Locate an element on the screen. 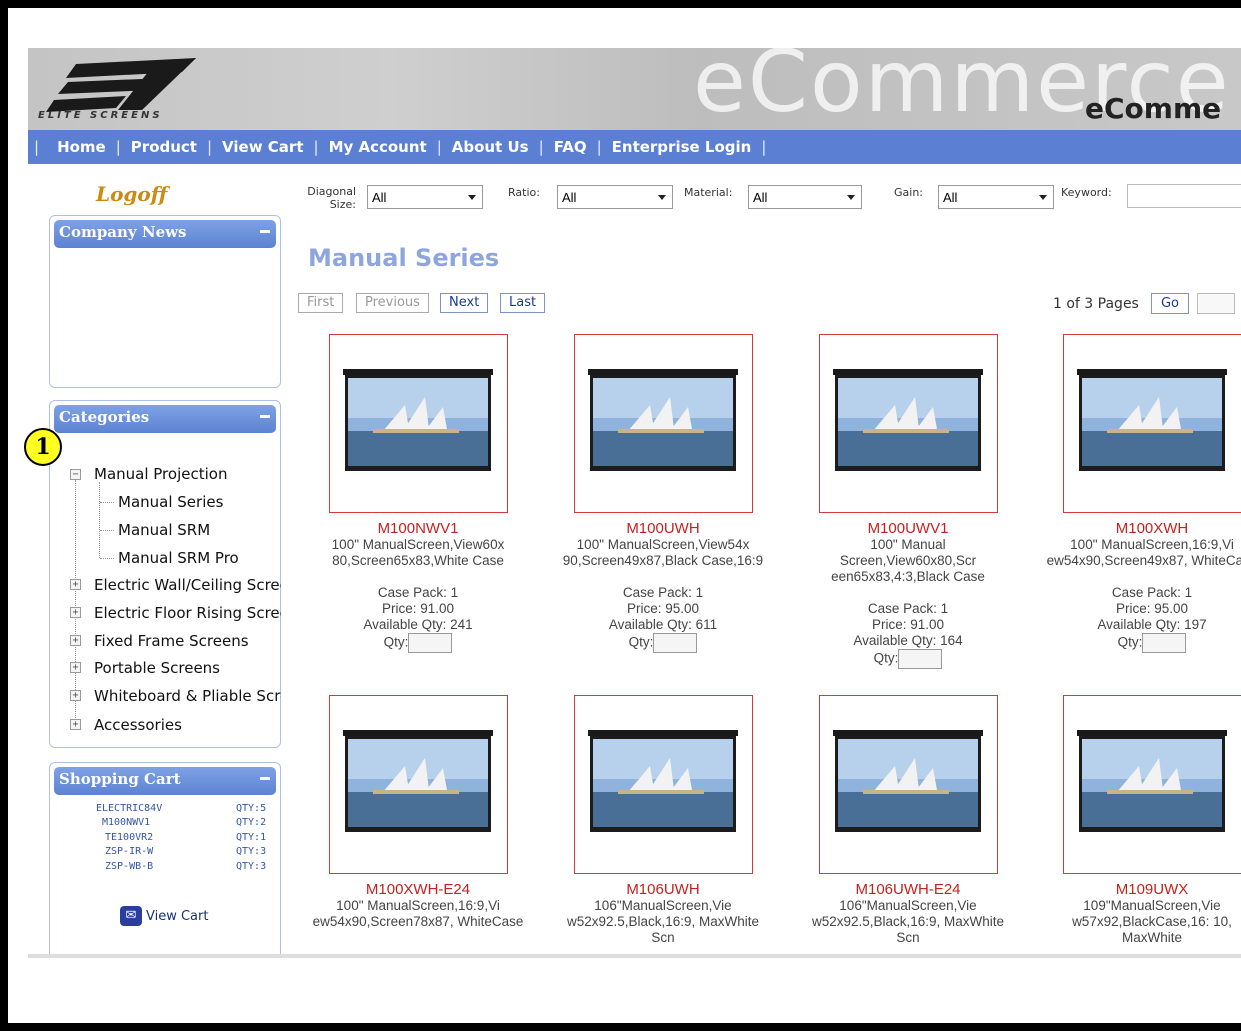 Image resolution: width=1241 pixels, height=1031 pixels. product-description: w57x92,BlackCase,16: 10, is located at coordinates (1152, 921).